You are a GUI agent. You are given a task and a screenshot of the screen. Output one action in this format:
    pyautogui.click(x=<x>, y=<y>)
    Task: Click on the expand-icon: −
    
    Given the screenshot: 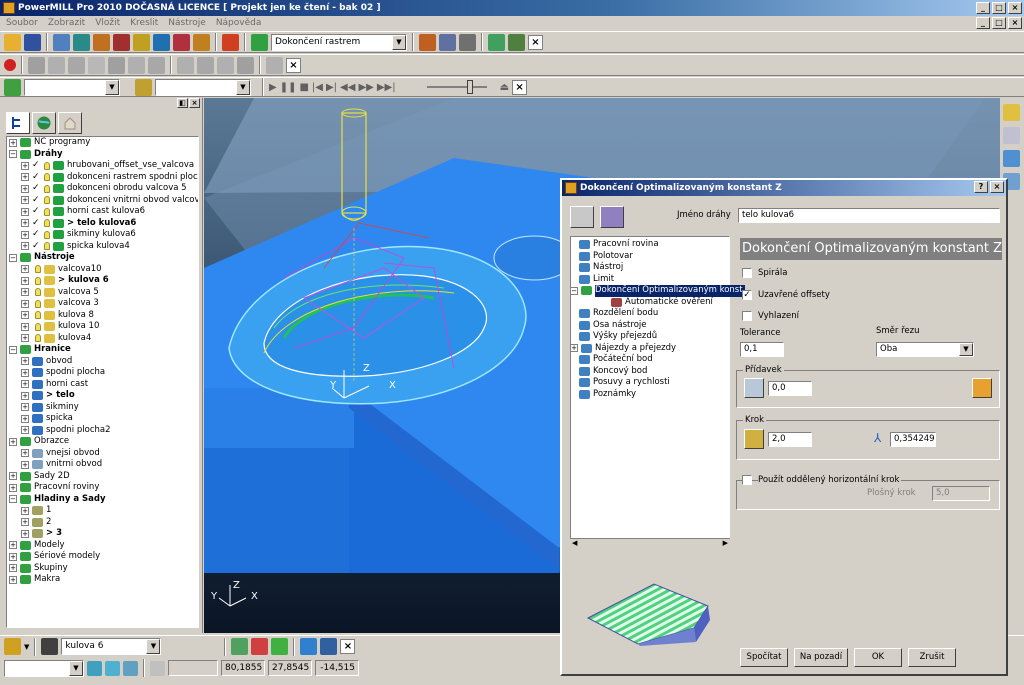 What is the action you would take?
    pyautogui.click(x=13, y=154)
    